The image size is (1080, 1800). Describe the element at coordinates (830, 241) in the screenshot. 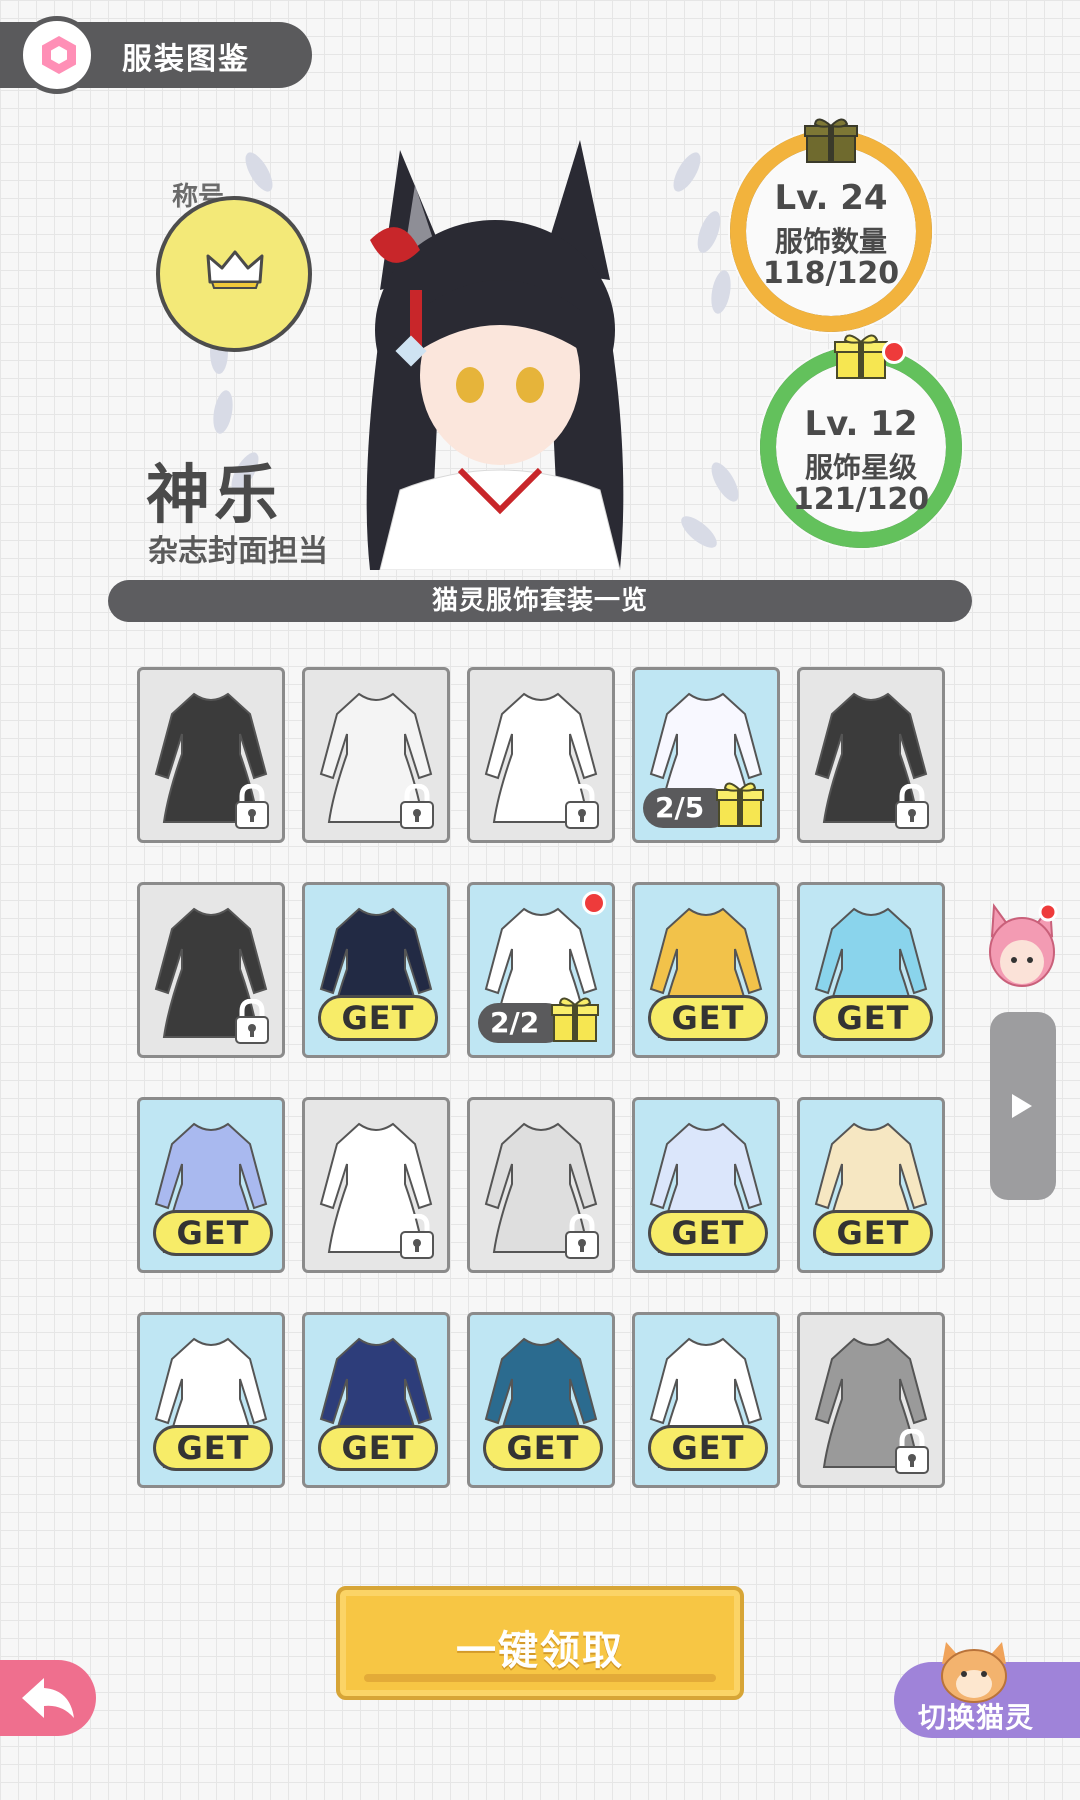

I see `outfit-count-label: 服饰数量` at that location.